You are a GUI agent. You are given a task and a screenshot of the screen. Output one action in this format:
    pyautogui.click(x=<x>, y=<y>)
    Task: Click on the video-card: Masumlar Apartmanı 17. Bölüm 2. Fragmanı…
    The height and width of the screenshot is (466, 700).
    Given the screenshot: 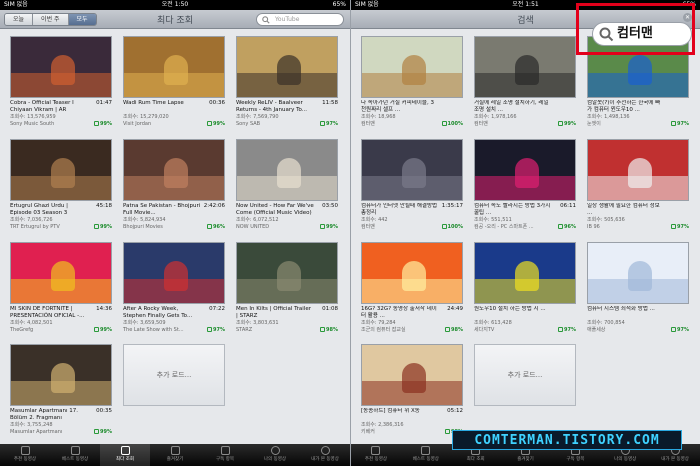 What is the action you would take?
    pyautogui.click(x=61, y=389)
    